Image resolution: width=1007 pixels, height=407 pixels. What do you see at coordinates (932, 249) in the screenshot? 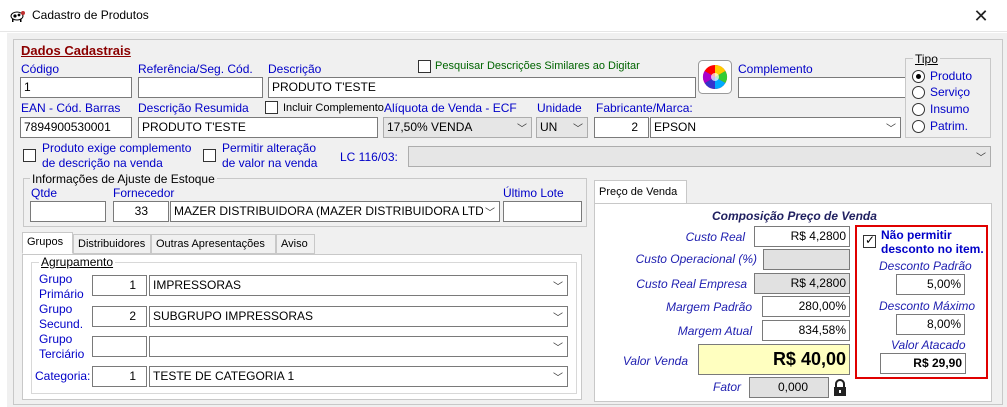
I see `nao-permitir-desconto-label-2: desconto no item.` at bounding box center [932, 249].